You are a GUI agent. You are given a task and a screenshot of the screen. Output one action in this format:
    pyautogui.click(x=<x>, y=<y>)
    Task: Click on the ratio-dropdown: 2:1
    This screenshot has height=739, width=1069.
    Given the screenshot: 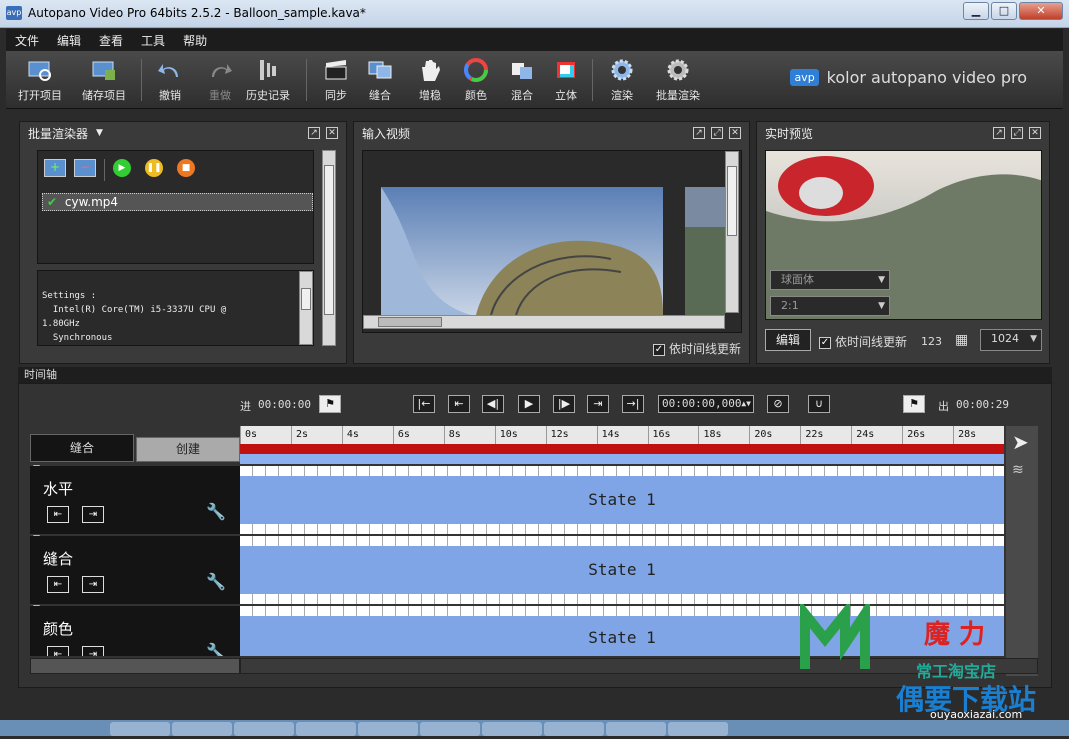 What is the action you would take?
    pyautogui.click(x=830, y=306)
    